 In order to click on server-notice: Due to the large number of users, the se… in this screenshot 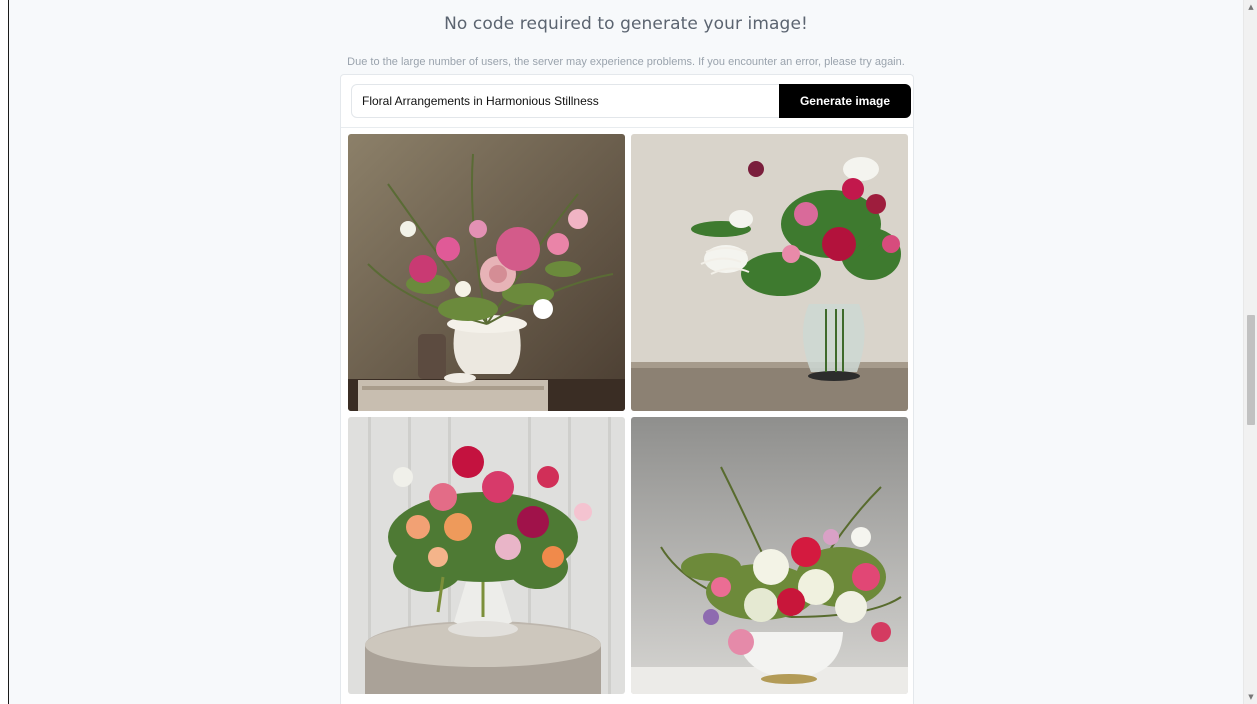, I will do `click(626, 62)`.